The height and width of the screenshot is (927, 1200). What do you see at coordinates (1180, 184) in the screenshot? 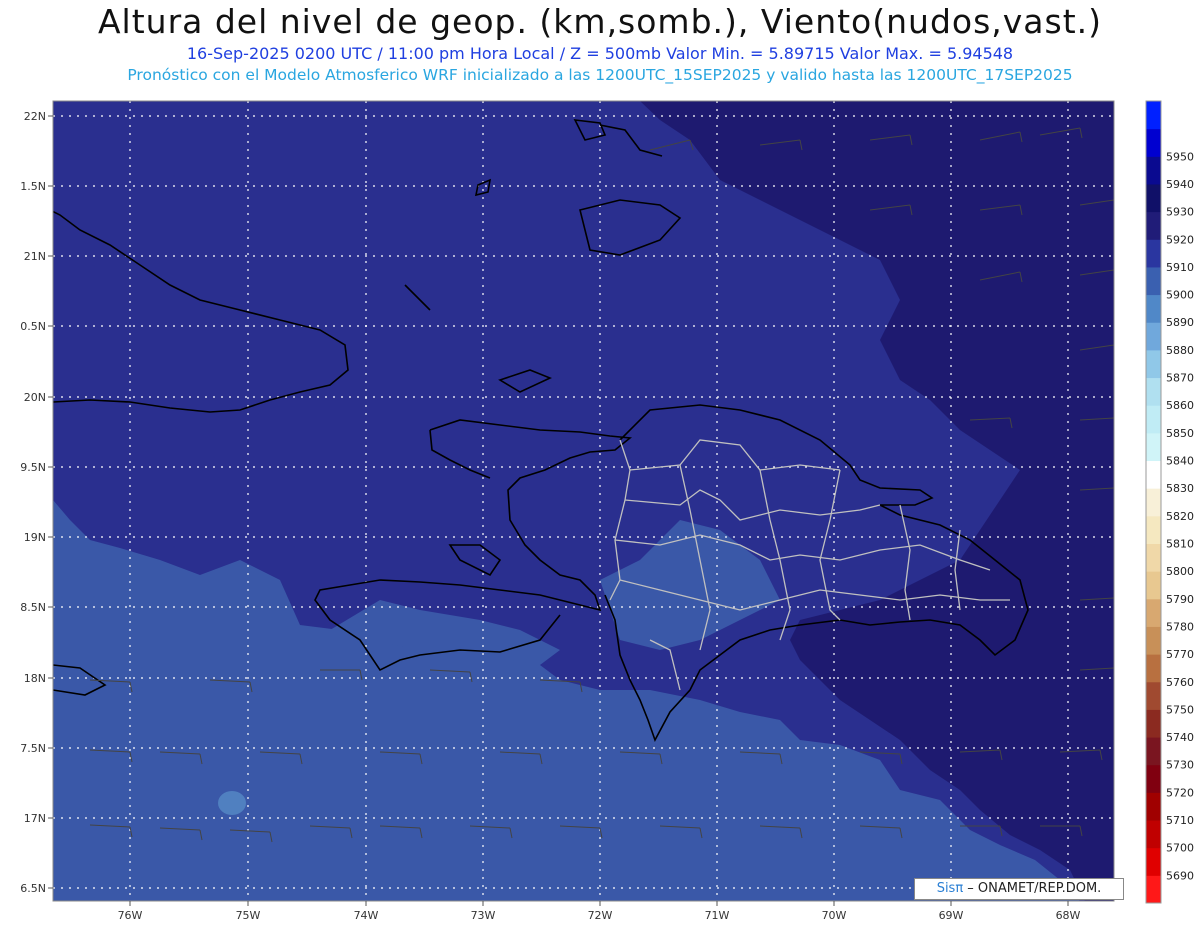
I see `colorbar-label: 5940` at bounding box center [1180, 184].